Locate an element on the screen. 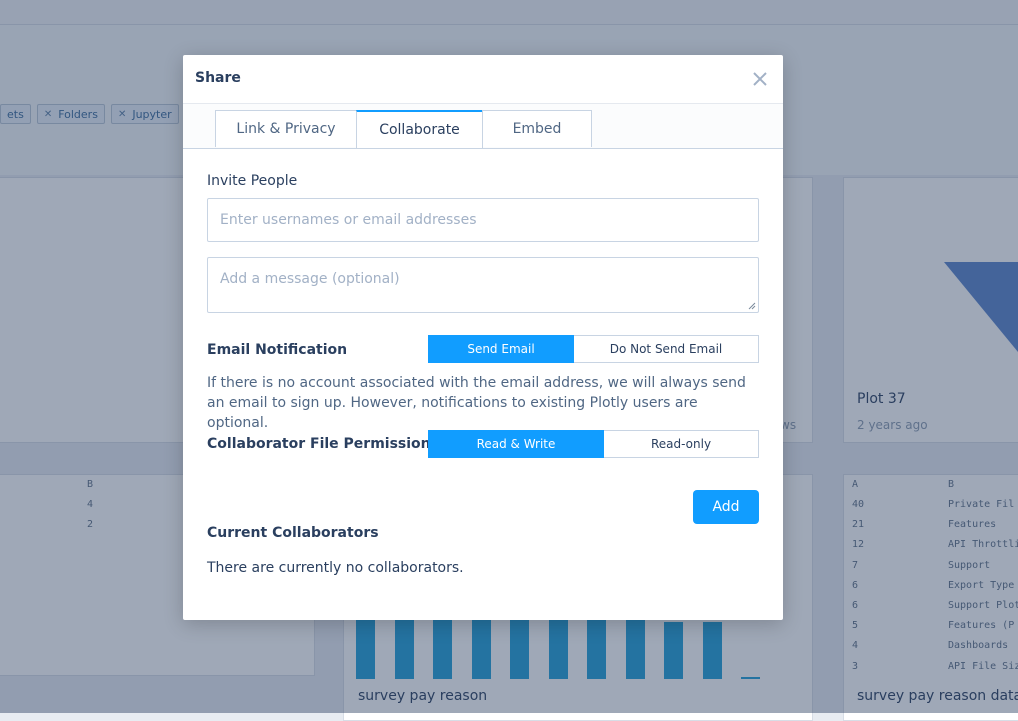 The image size is (1018, 721). modal-title: Share is located at coordinates (218, 78).